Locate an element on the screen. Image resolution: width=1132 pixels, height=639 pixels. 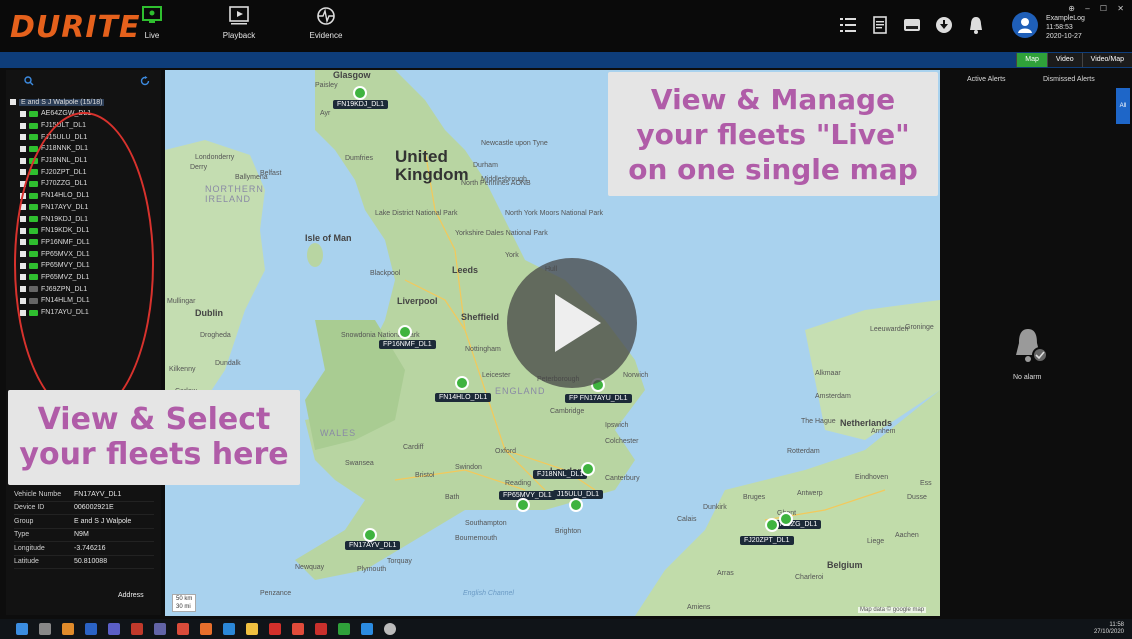
map-place-label: Rotterdam is located at coordinates (803, 451).